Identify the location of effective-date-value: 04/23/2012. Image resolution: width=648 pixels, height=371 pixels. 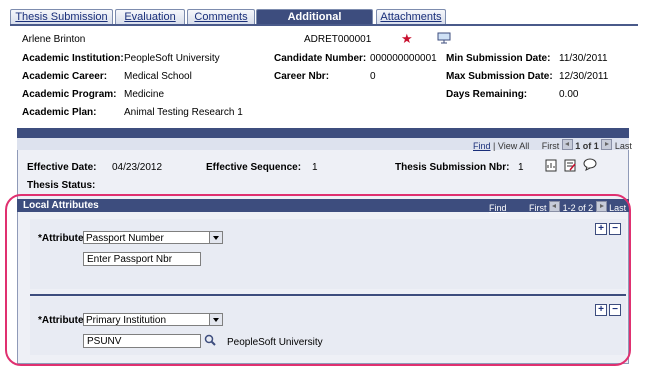
(137, 167).